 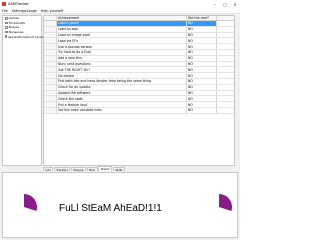 What do you see at coordinates (122, 99) in the screenshot?
I see `achievement-cell: Check the stats` at bounding box center [122, 99].